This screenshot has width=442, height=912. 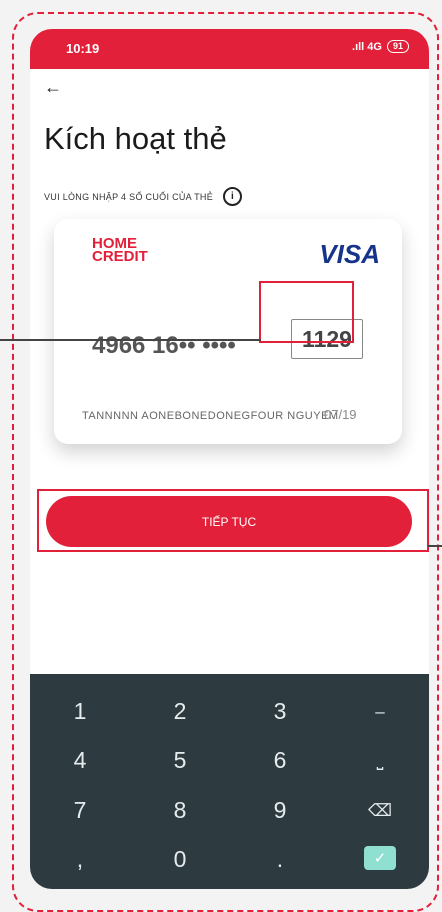 What do you see at coordinates (180, 859) in the screenshot?
I see `key-0: 0` at bounding box center [180, 859].